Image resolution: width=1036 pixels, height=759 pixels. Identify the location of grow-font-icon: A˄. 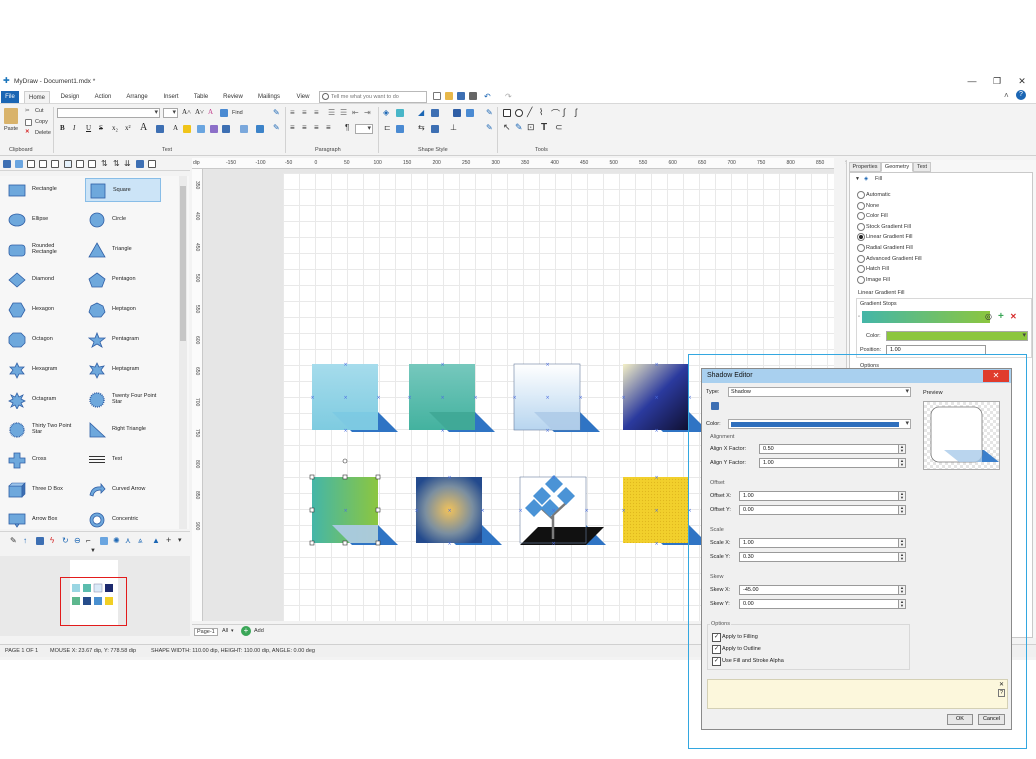
(186, 112).